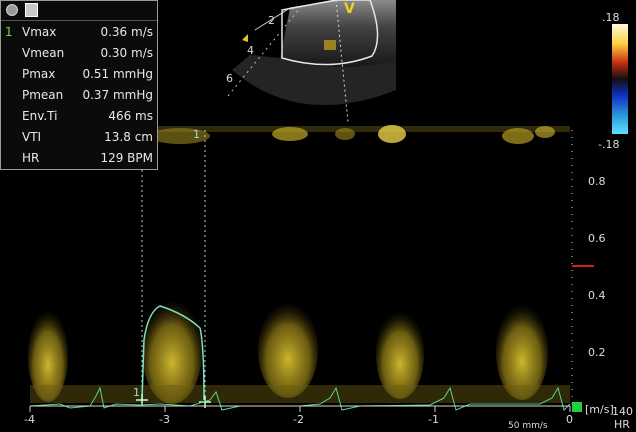 This screenshot has width=636, height=432. What do you see at coordinates (79, 32) in the screenshot?
I see `meas-row-vmax: 1 Vmax 0.36 m/s` at bounding box center [79, 32].